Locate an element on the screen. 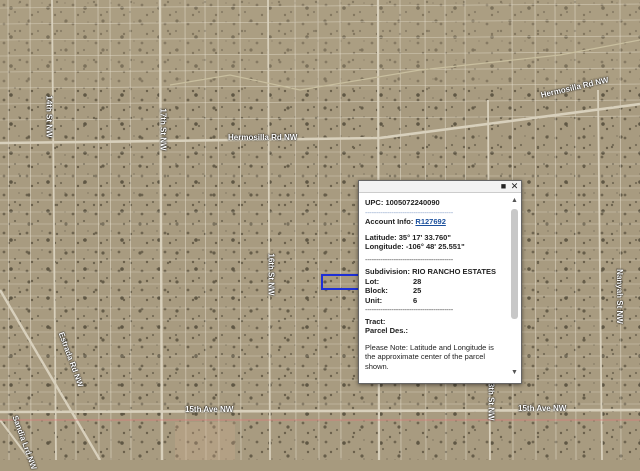  unit-label: Unit: is located at coordinates (374, 300).